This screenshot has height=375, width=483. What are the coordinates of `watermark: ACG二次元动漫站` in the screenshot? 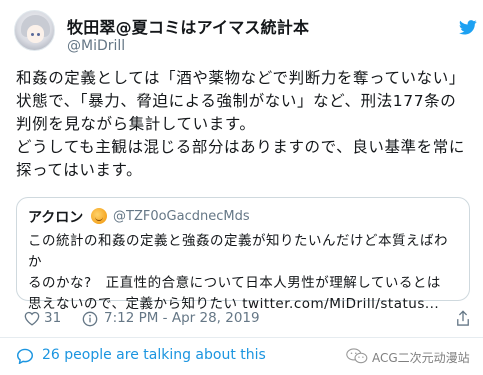 It's located at (411, 357).